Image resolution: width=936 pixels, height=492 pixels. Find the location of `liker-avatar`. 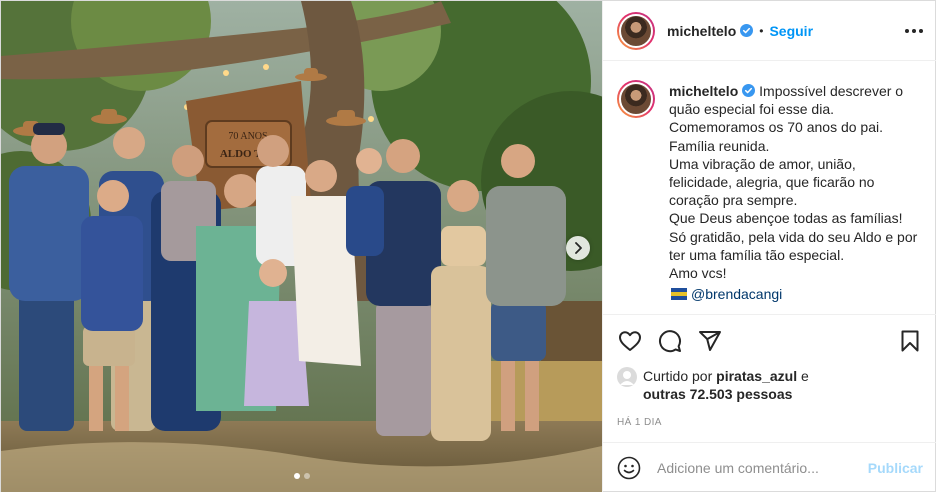

liker-avatar is located at coordinates (627, 377).